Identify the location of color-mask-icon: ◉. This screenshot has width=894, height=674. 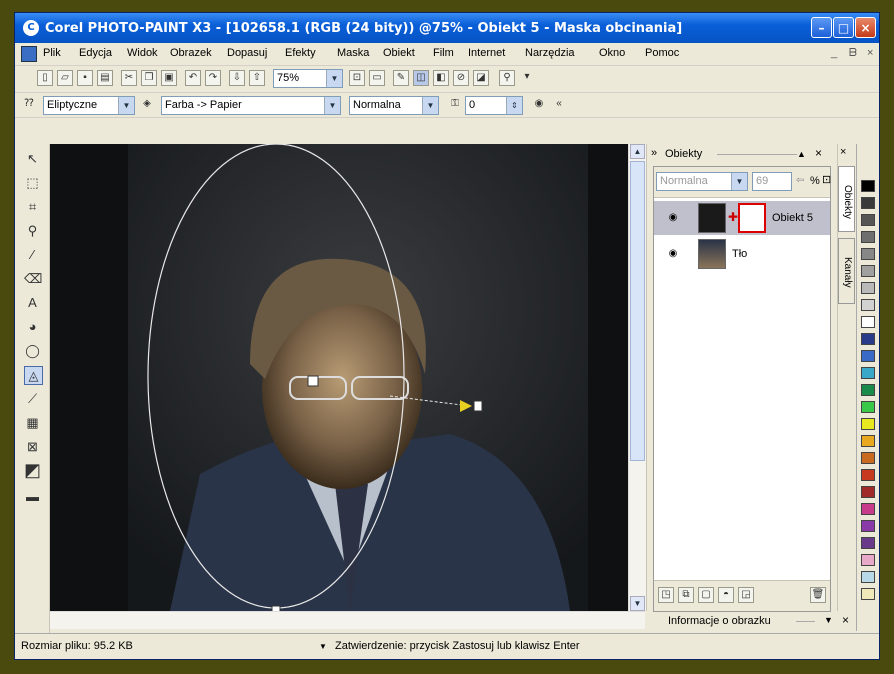
(539, 105).